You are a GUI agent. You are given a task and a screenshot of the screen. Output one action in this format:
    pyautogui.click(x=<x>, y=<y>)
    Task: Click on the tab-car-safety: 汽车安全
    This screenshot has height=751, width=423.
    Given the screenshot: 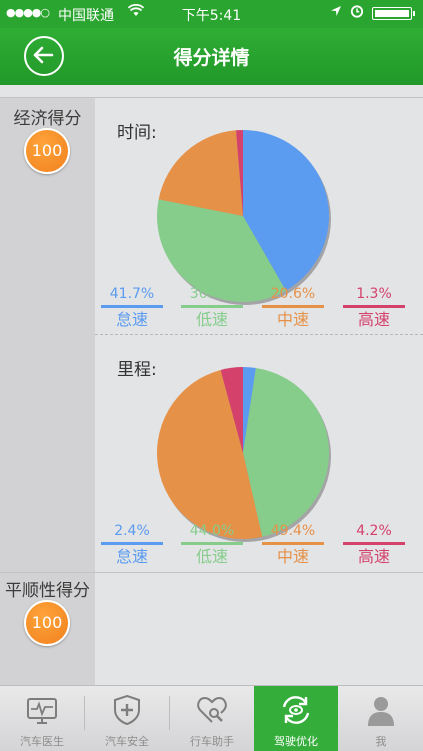 What is the action you would take?
    pyautogui.click(x=127, y=718)
    